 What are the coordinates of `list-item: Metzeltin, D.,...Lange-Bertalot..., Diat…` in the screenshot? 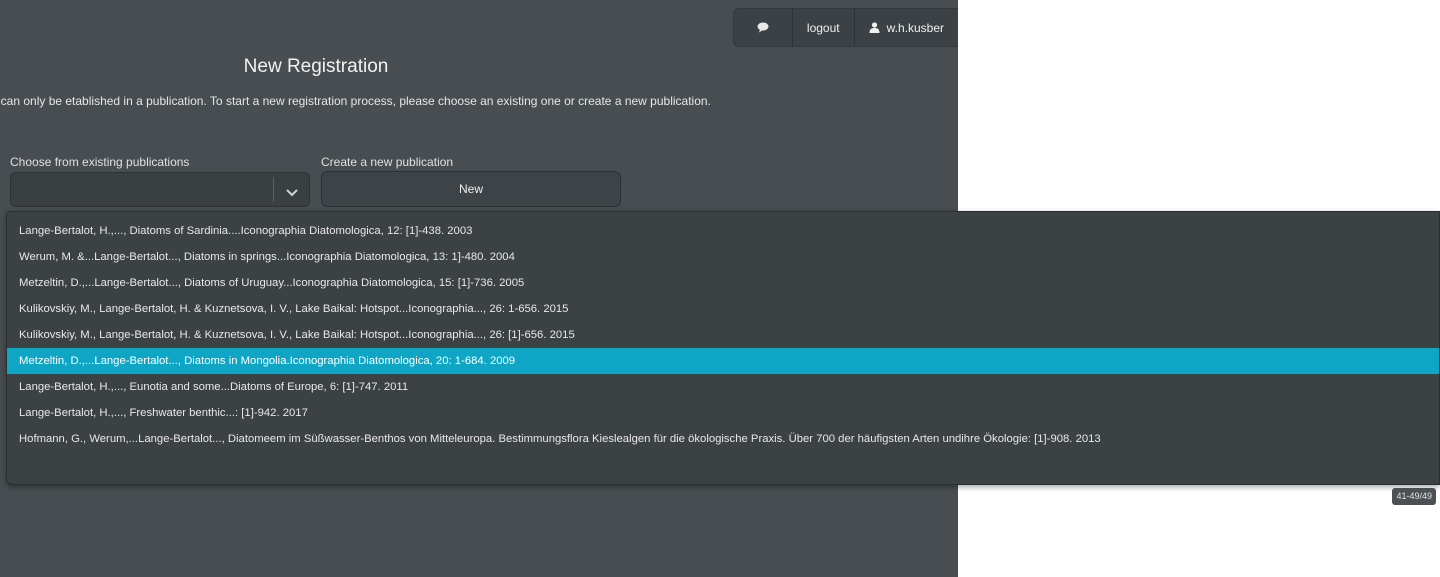 It's located at (723, 283).